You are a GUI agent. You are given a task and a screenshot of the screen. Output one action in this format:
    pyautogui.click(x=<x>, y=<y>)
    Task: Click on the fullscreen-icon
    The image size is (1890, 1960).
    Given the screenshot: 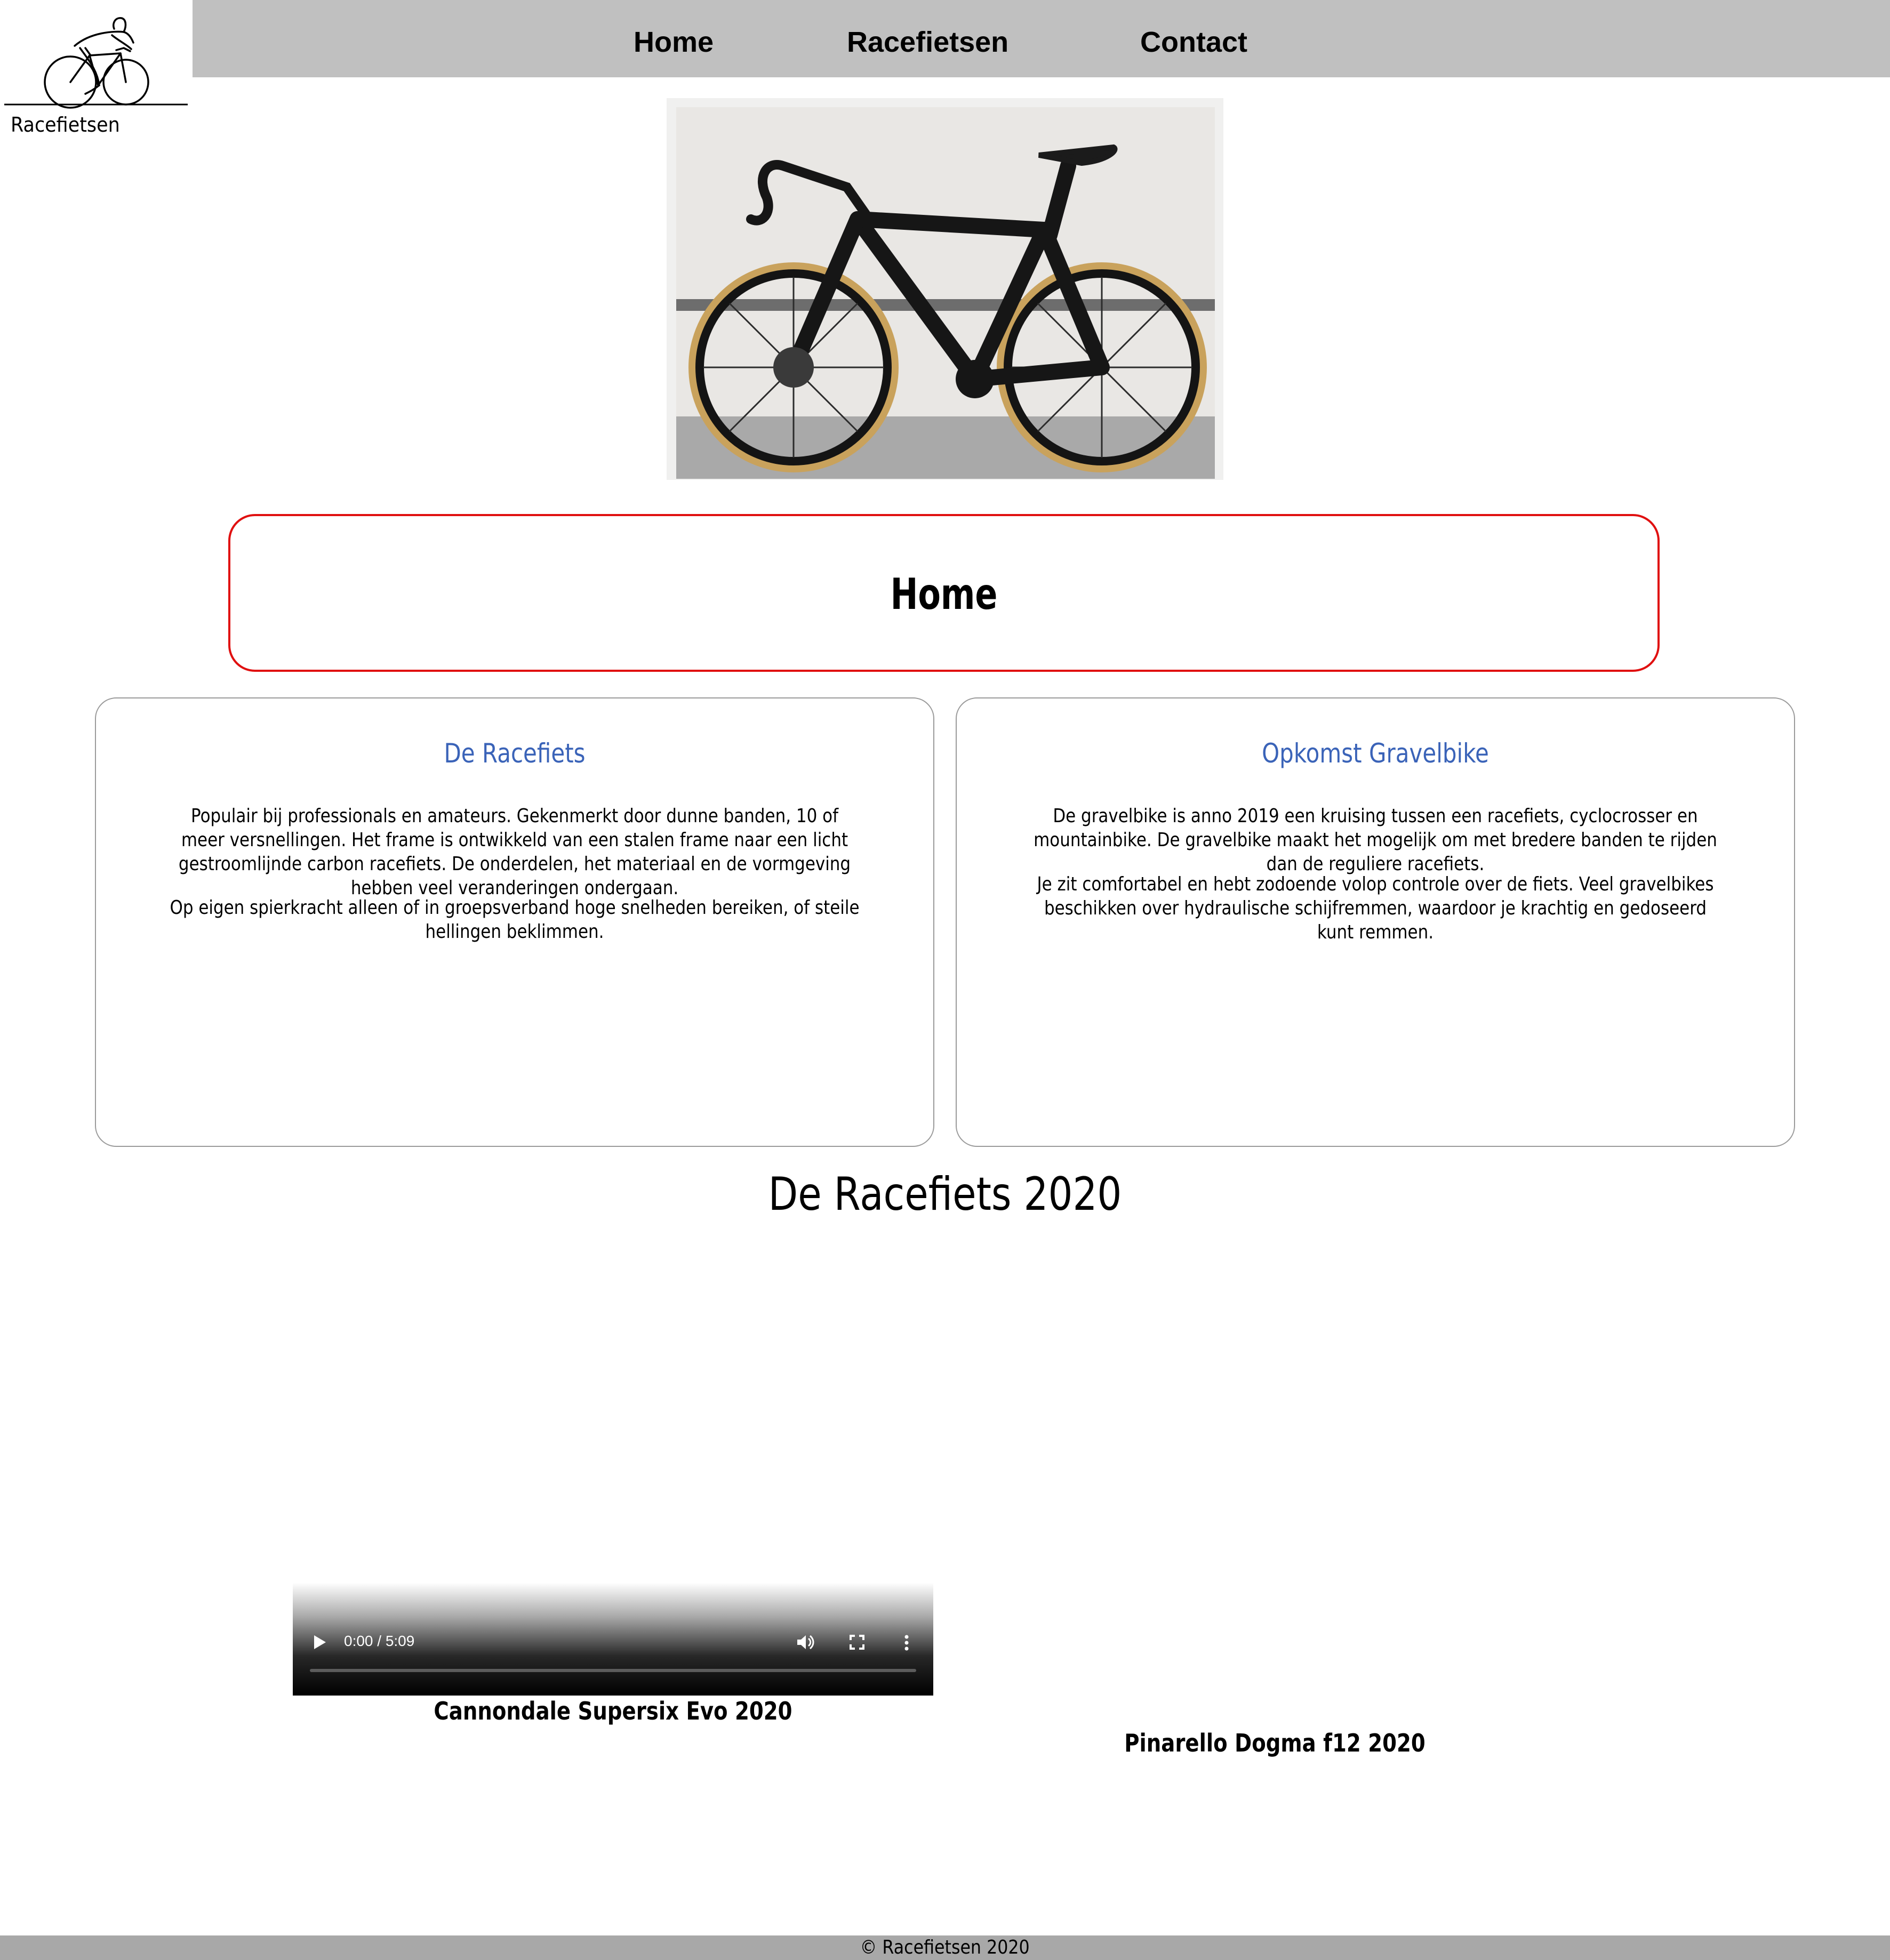 What is the action you would take?
    pyautogui.click(x=857, y=1643)
    